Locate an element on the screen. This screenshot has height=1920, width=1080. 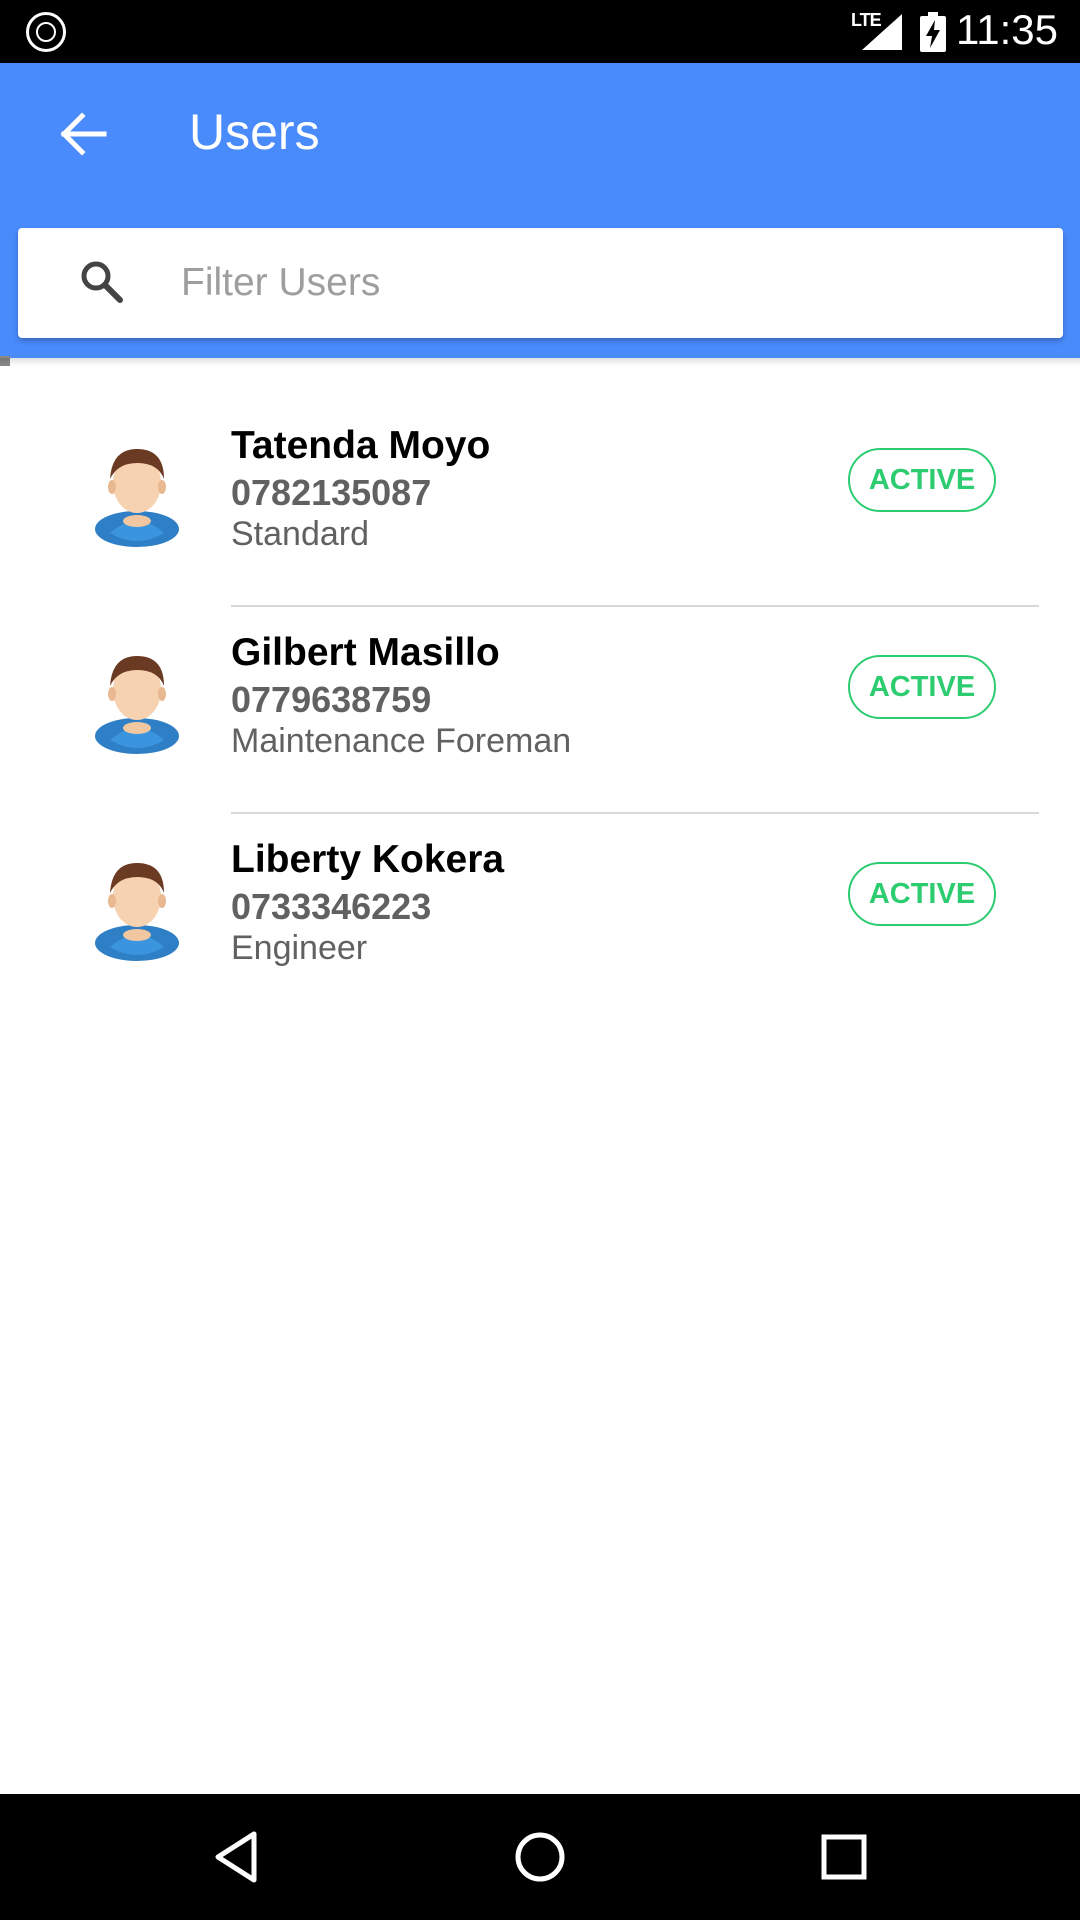
triangle-back-icon is located at coordinates (236, 1857).